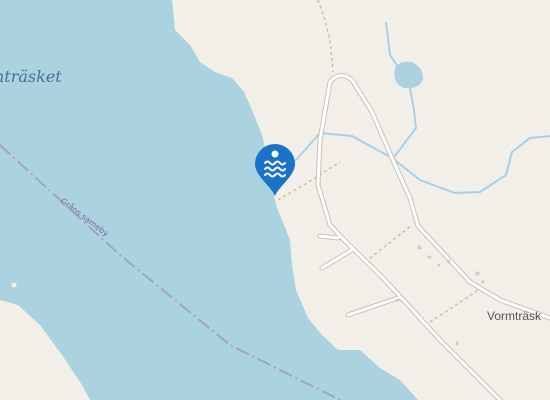 This screenshot has width=550, height=400. Describe the element at coordinates (14, 285) in the screenshot. I see `islet` at that location.